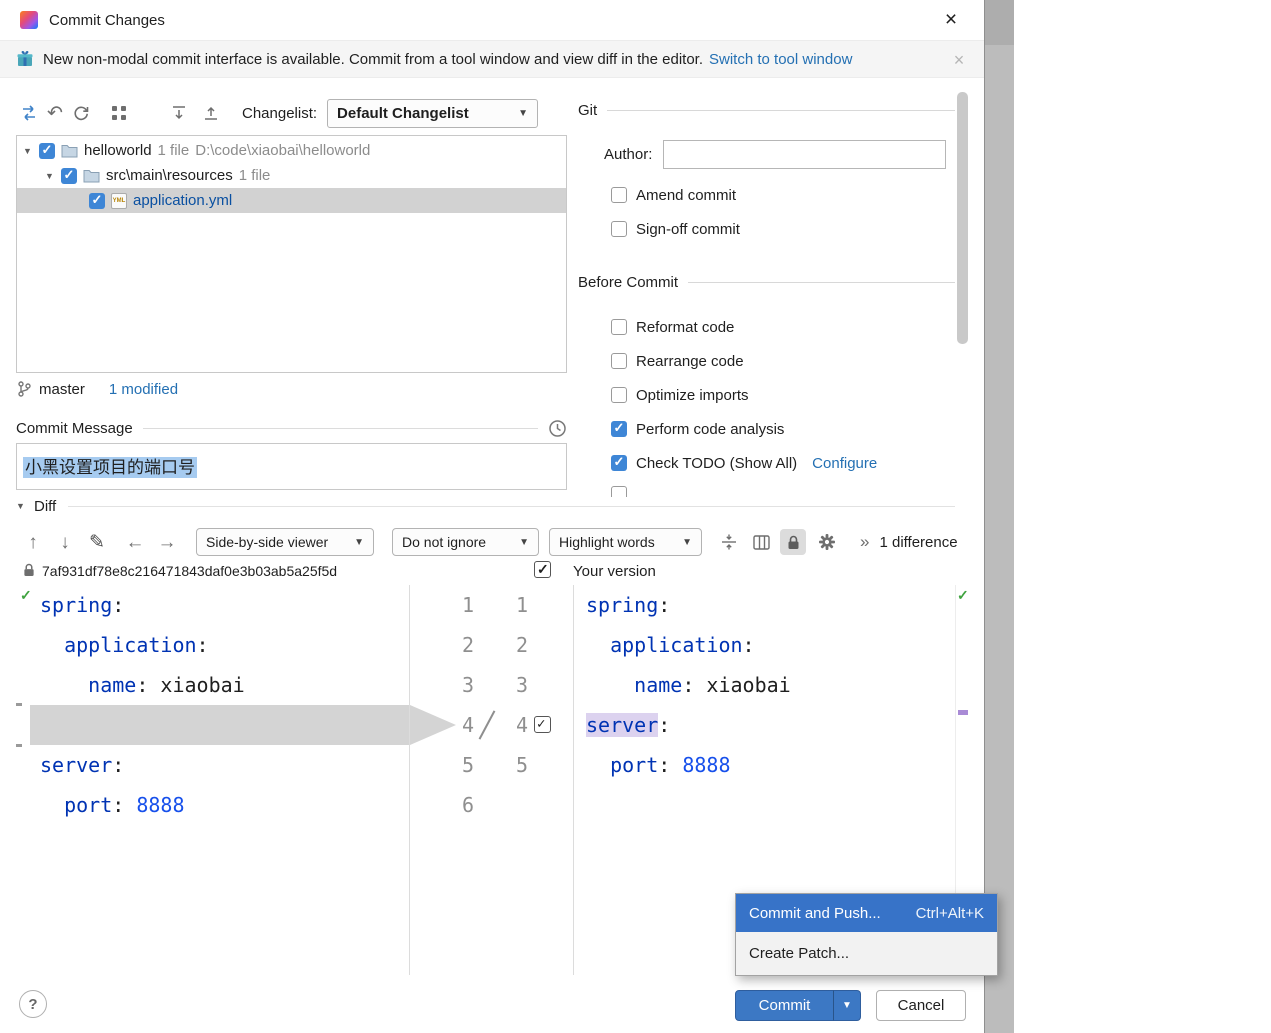 The width and height of the screenshot is (1271, 1033). Describe the element at coordinates (285, 542) in the screenshot. I see `viewer-mode-dropdown: Side-by-side viewer ▼` at that location.